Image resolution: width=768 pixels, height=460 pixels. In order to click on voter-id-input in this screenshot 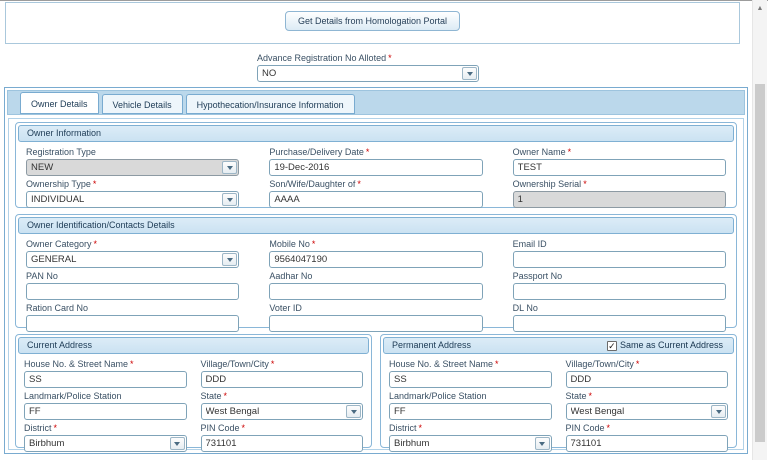, I will do `click(376, 323)`.